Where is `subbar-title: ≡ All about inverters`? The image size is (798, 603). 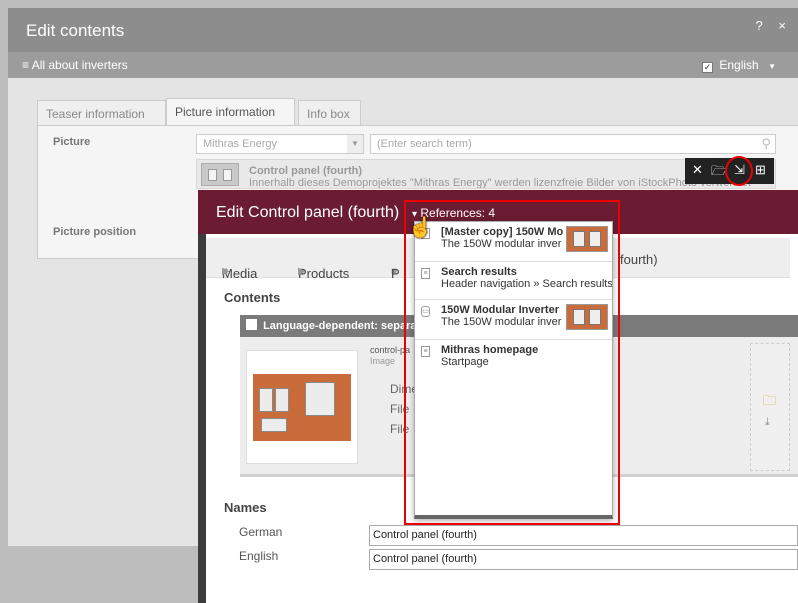 subbar-title: ≡ All about inverters is located at coordinates (75, 65).